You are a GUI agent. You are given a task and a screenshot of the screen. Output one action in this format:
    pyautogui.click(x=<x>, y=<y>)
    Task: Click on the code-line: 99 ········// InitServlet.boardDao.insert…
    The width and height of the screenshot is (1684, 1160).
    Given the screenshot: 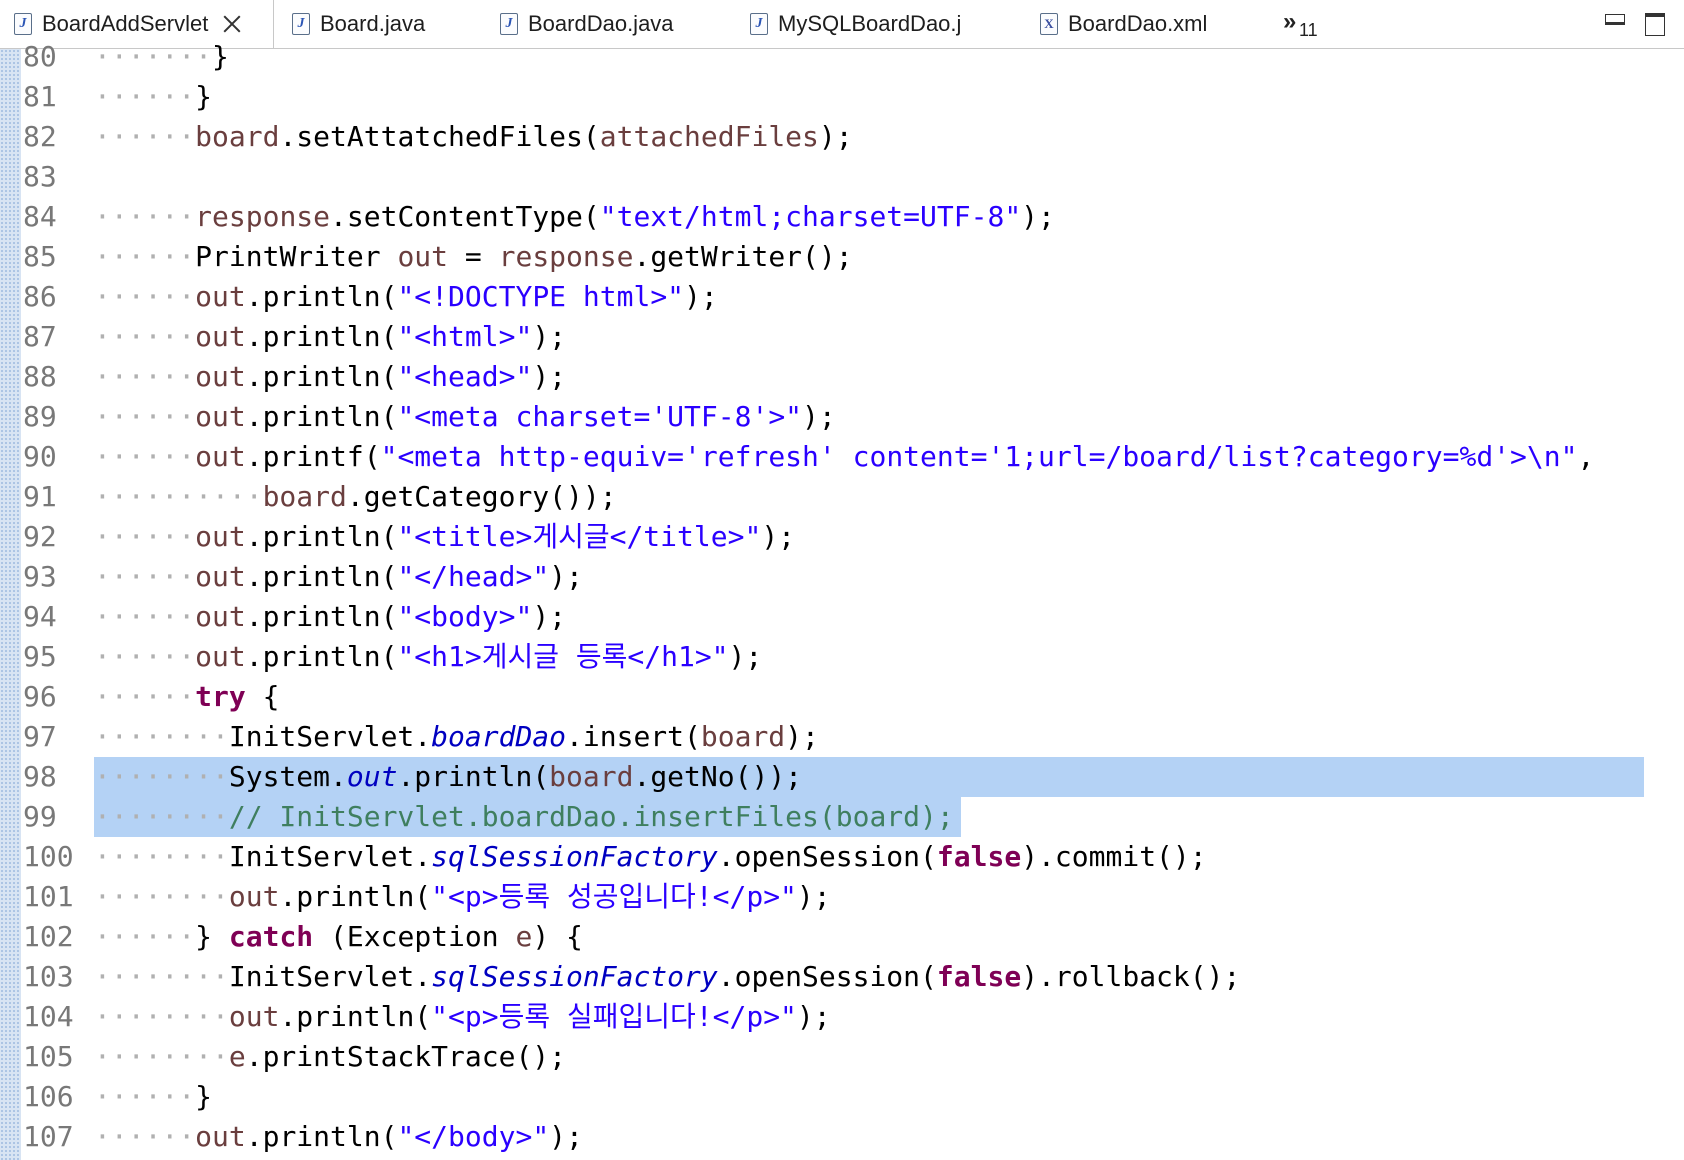 What is the action you would take?
    pyautogui.click(x=842, y=817)
    